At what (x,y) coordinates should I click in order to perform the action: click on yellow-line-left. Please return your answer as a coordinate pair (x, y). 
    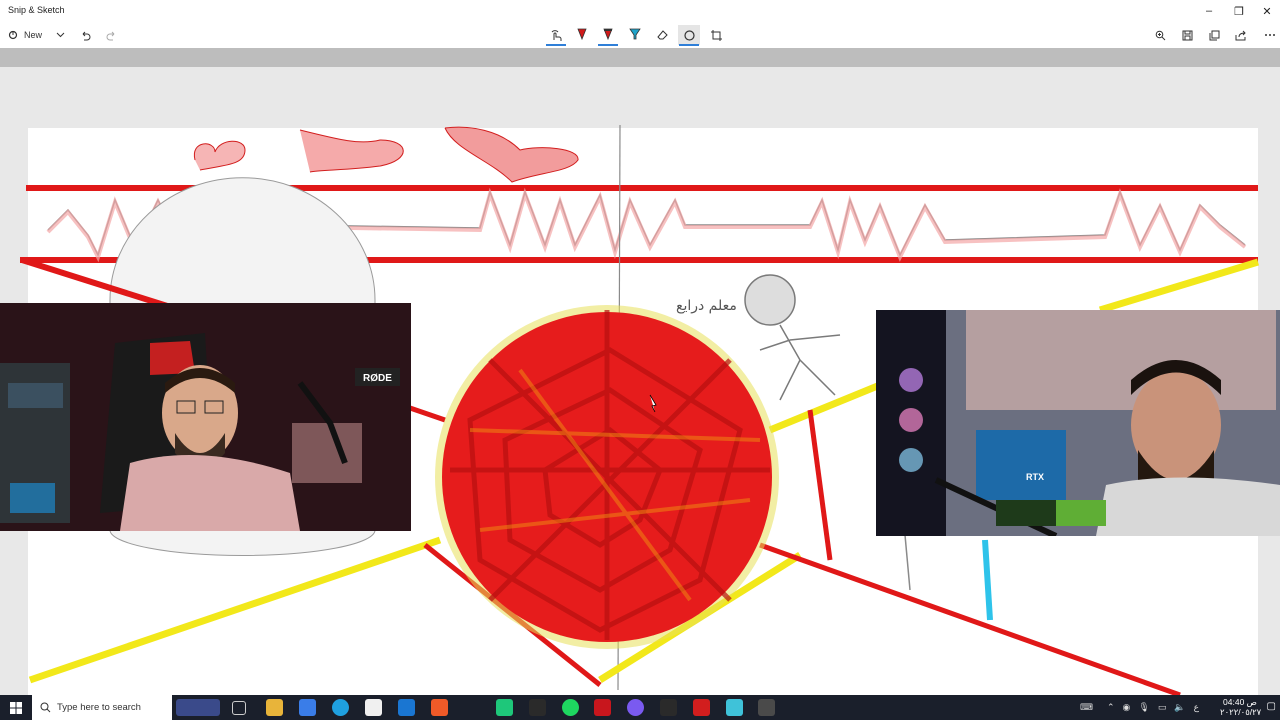
    Looking at the image, I should click on (235, 610).